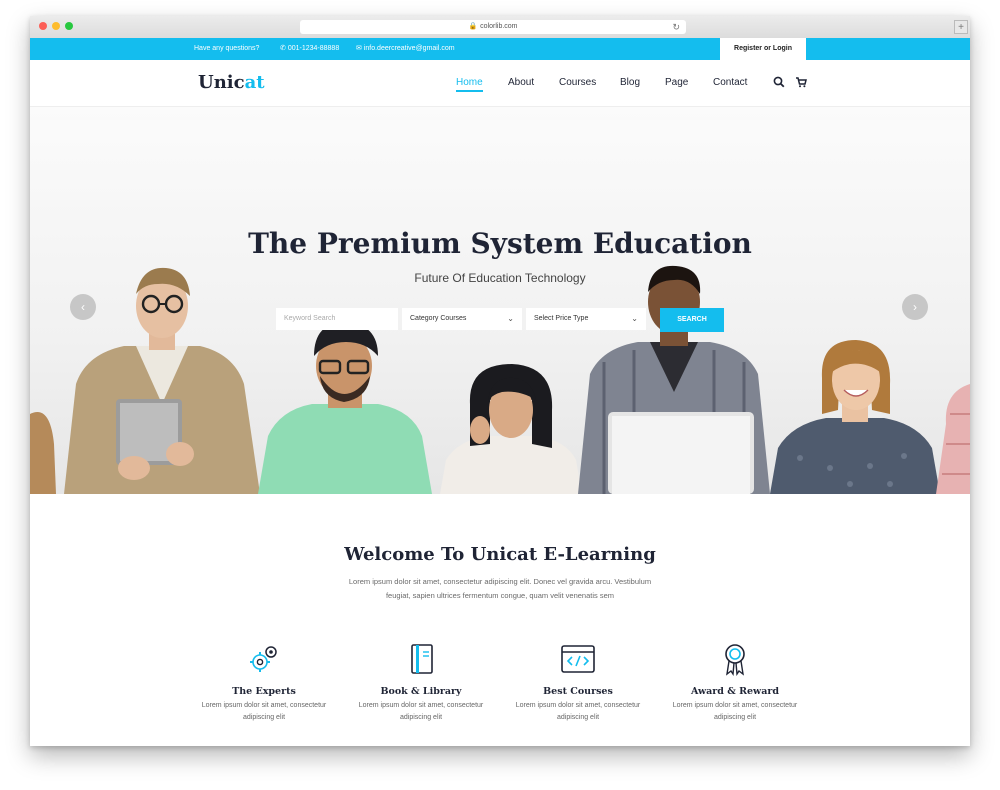 The width and height of the screenshot is (1000, 790). I want to click on questions-text: Have any questions?, so click(227, 48).